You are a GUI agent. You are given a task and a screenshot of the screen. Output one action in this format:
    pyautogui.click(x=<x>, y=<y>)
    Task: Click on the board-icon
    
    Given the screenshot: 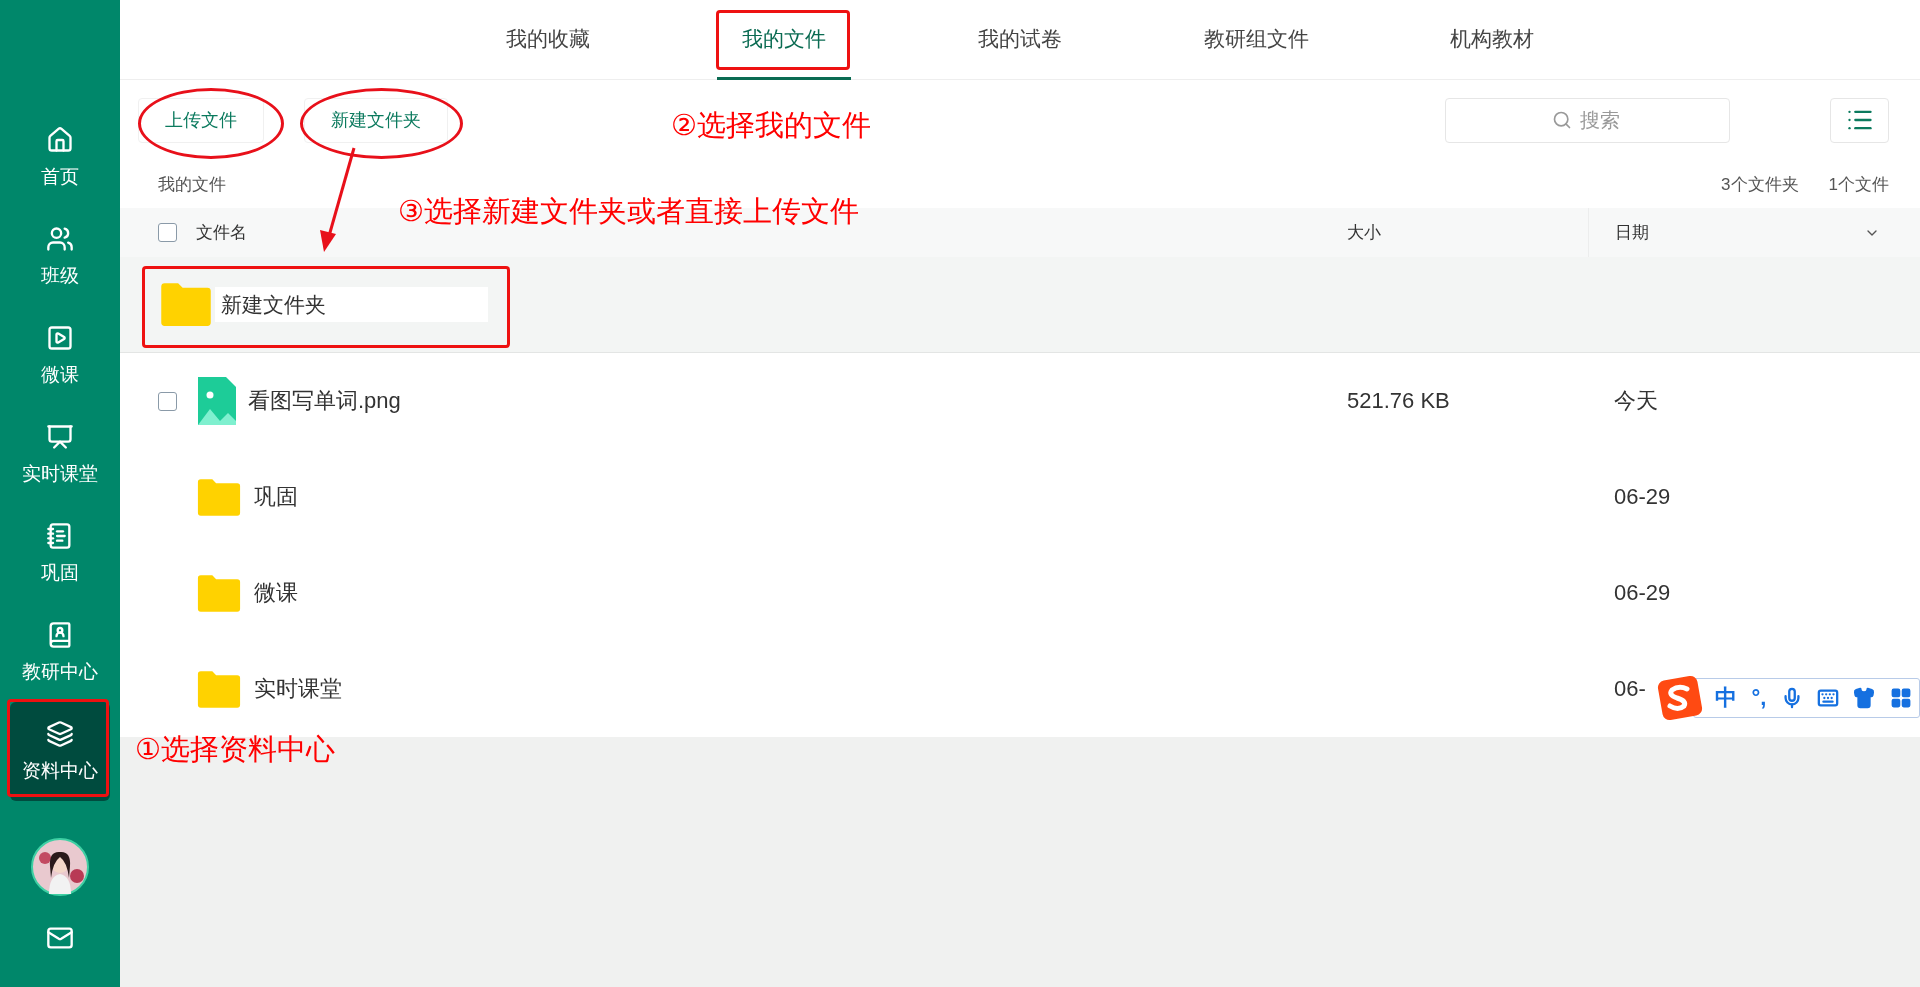 What is the action you would take?
    pyautogui.click(x=60, y=436)
    